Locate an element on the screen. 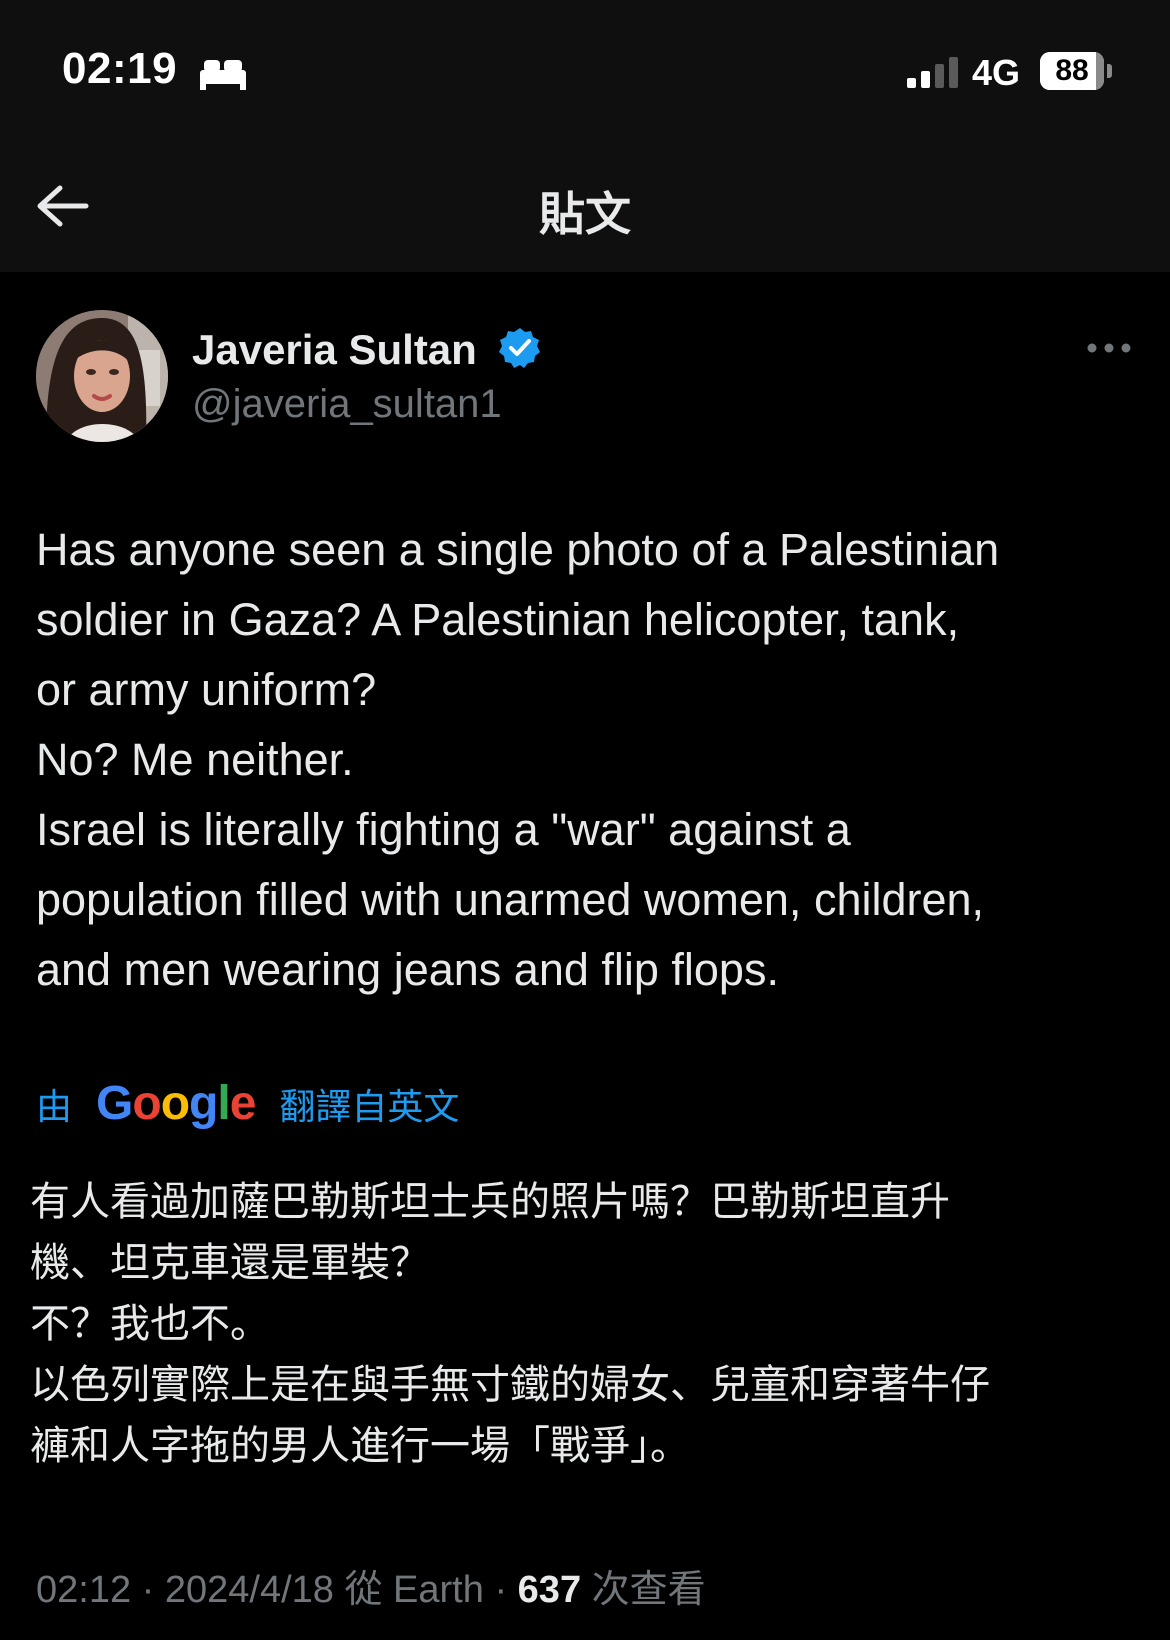  translation-suffix: 翻譯自英文 is located at coordinates (369, 1106).